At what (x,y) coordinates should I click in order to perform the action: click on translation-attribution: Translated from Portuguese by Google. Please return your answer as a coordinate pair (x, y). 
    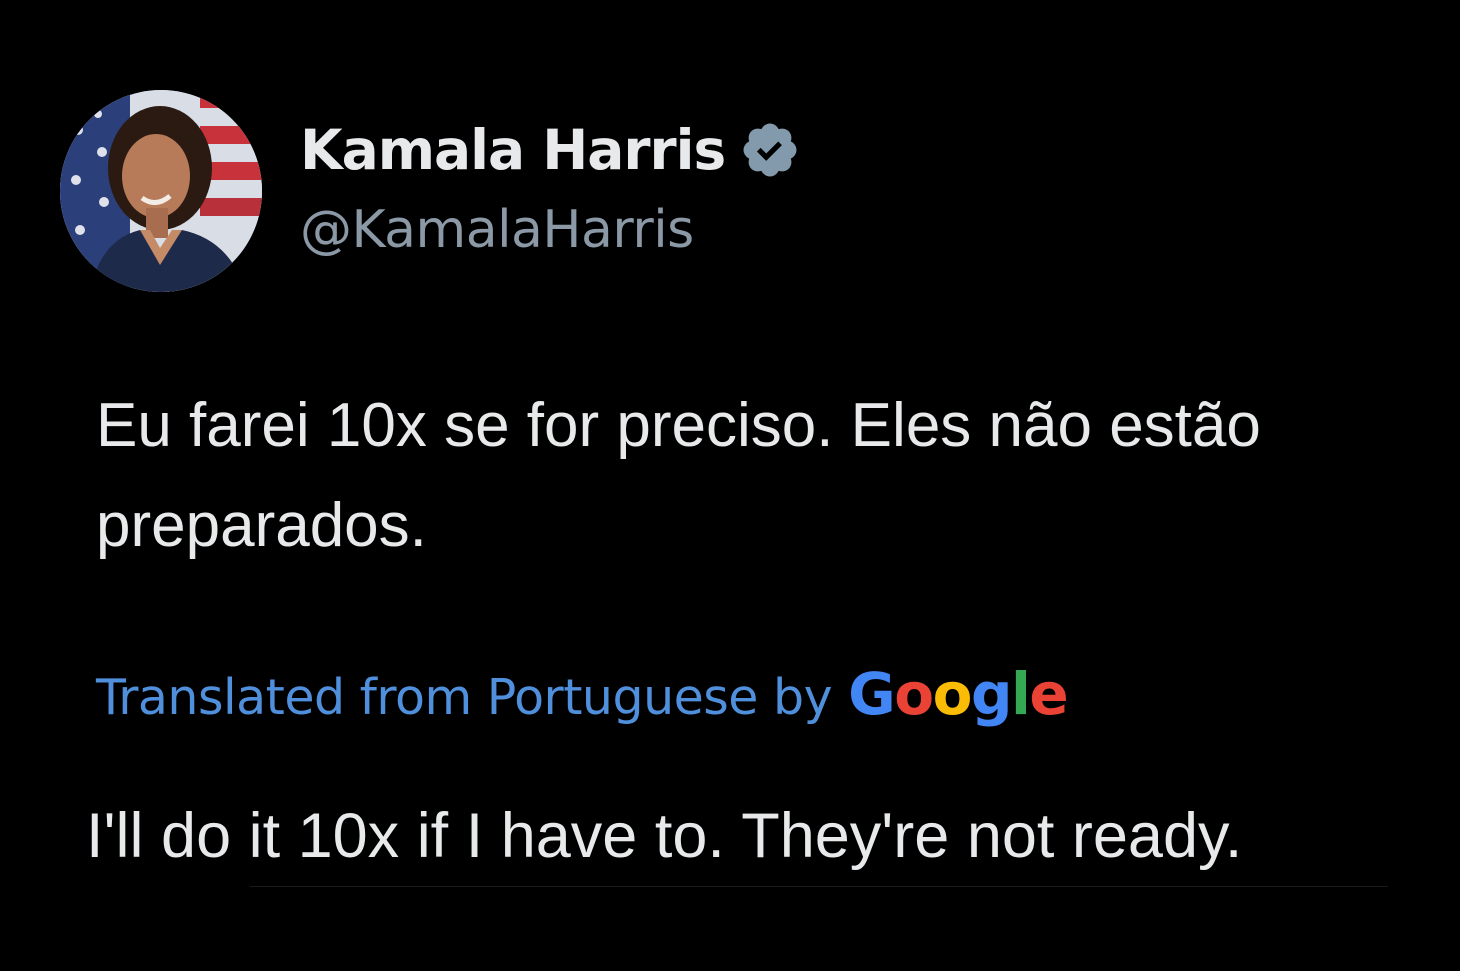
    Looking at the image, I should click on (582, 694).